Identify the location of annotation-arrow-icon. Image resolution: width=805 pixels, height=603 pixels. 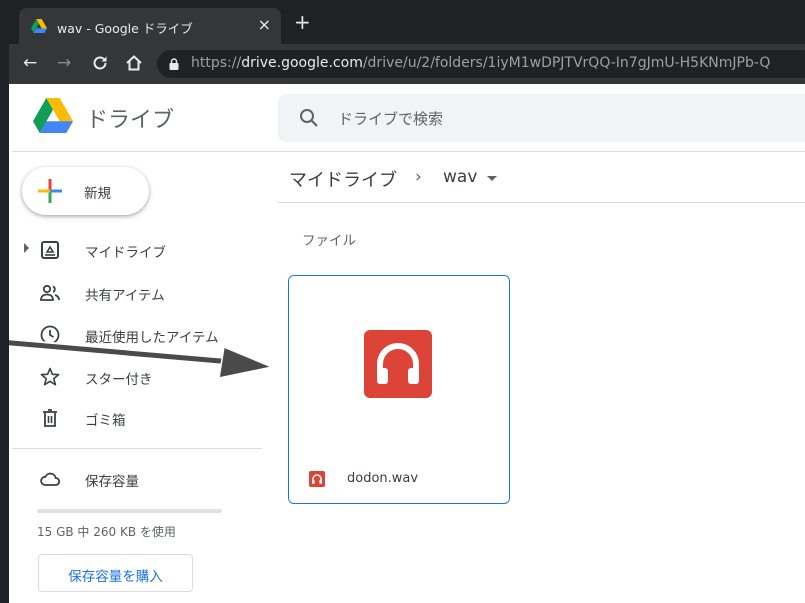
(137, 358).